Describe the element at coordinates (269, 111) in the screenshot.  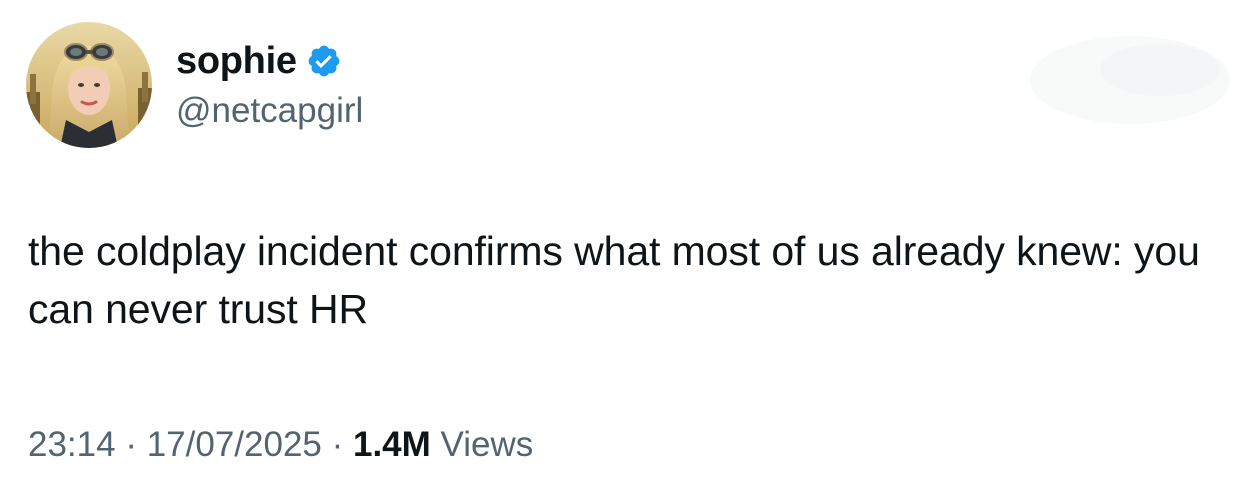
I see `author-handle: @netcapgirl` at that location.